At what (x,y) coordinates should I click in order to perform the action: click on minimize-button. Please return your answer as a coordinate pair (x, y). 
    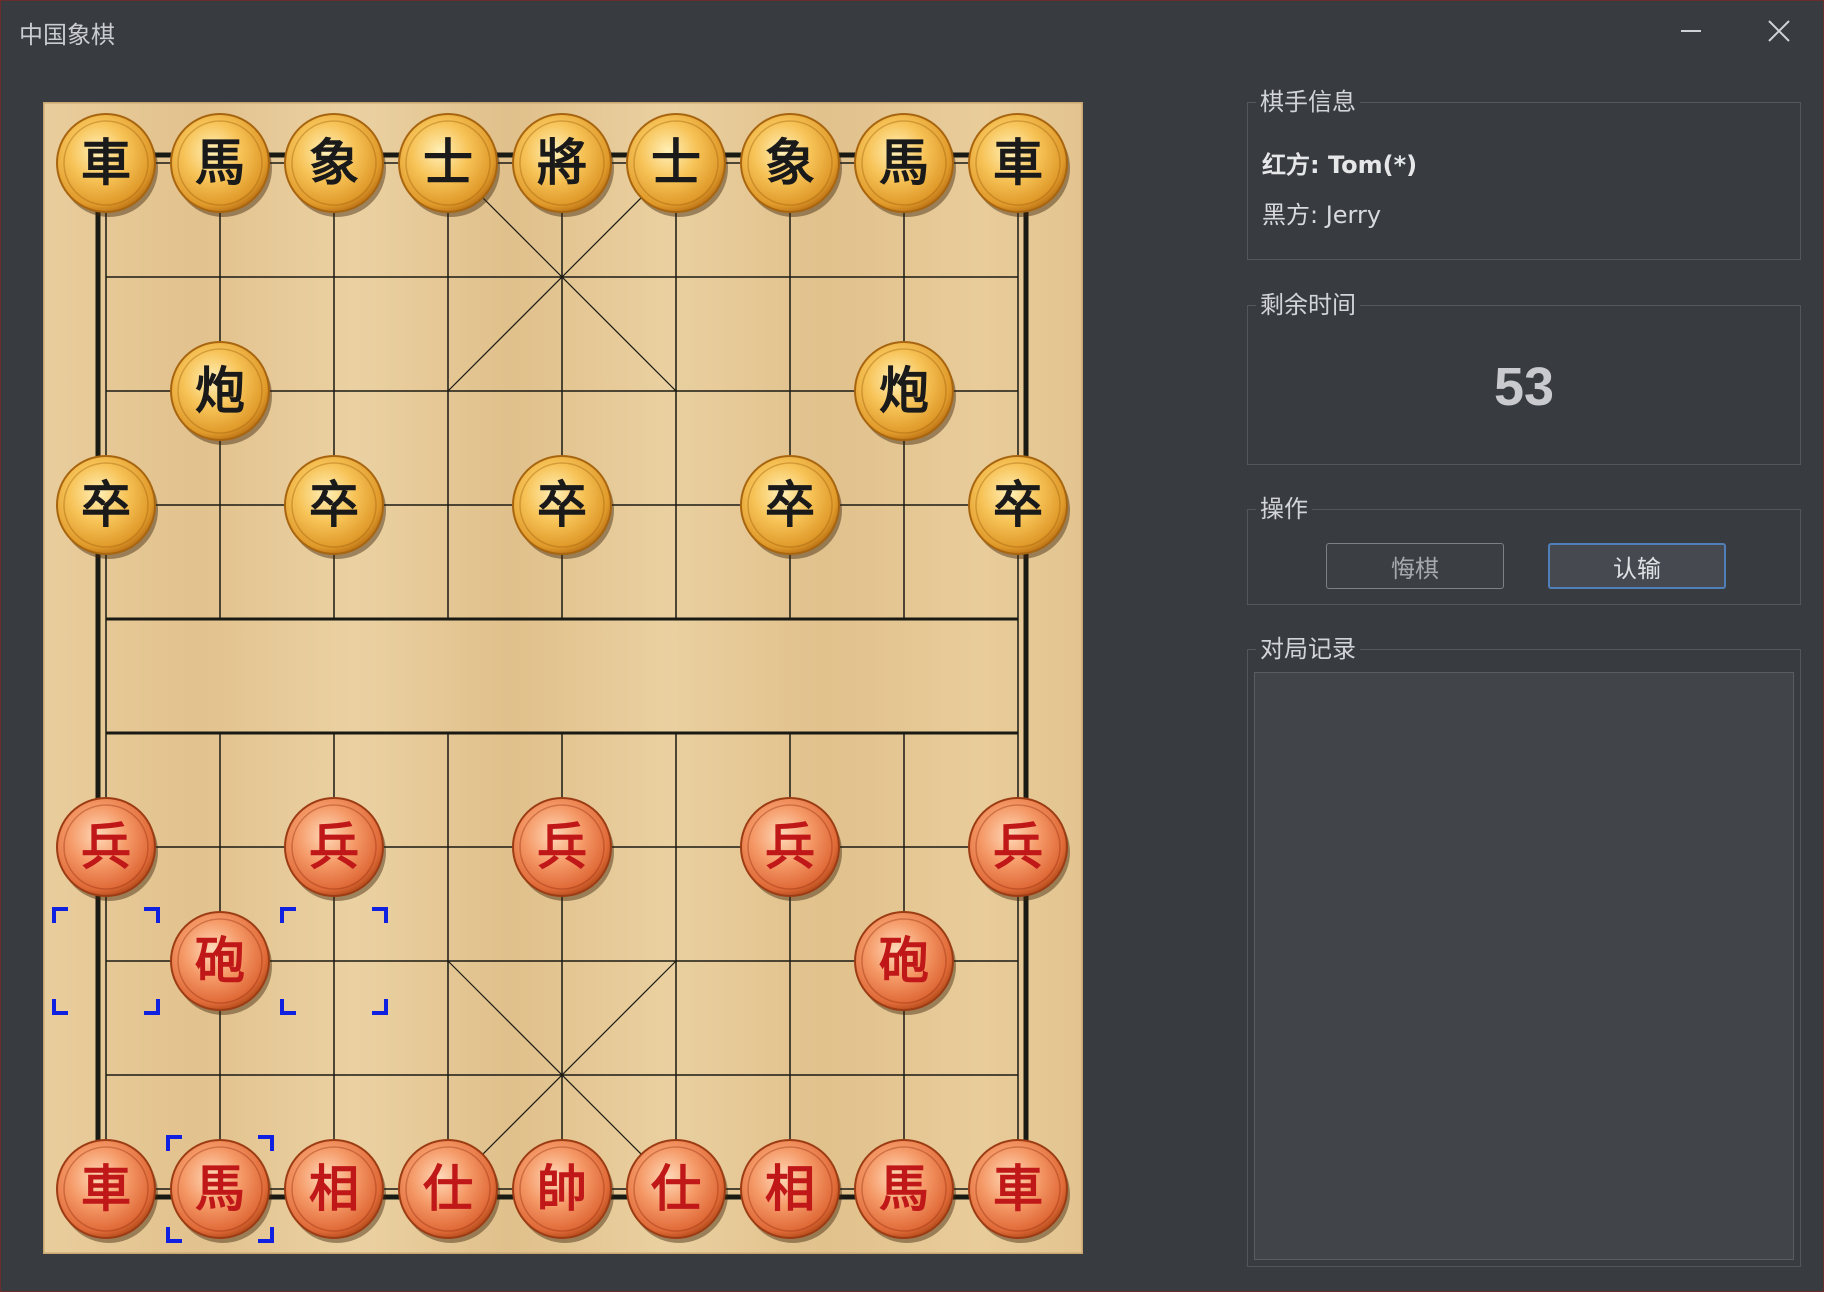
    Looking at the image, I should click on (1691, 31).